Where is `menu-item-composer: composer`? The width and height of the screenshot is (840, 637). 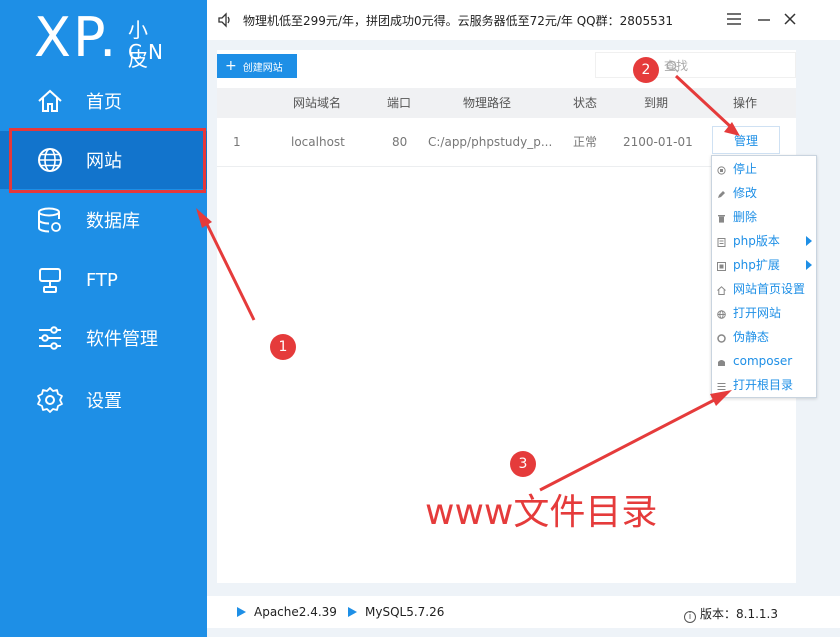
menu-item-composer: composer is located at coordinates (764, 361).